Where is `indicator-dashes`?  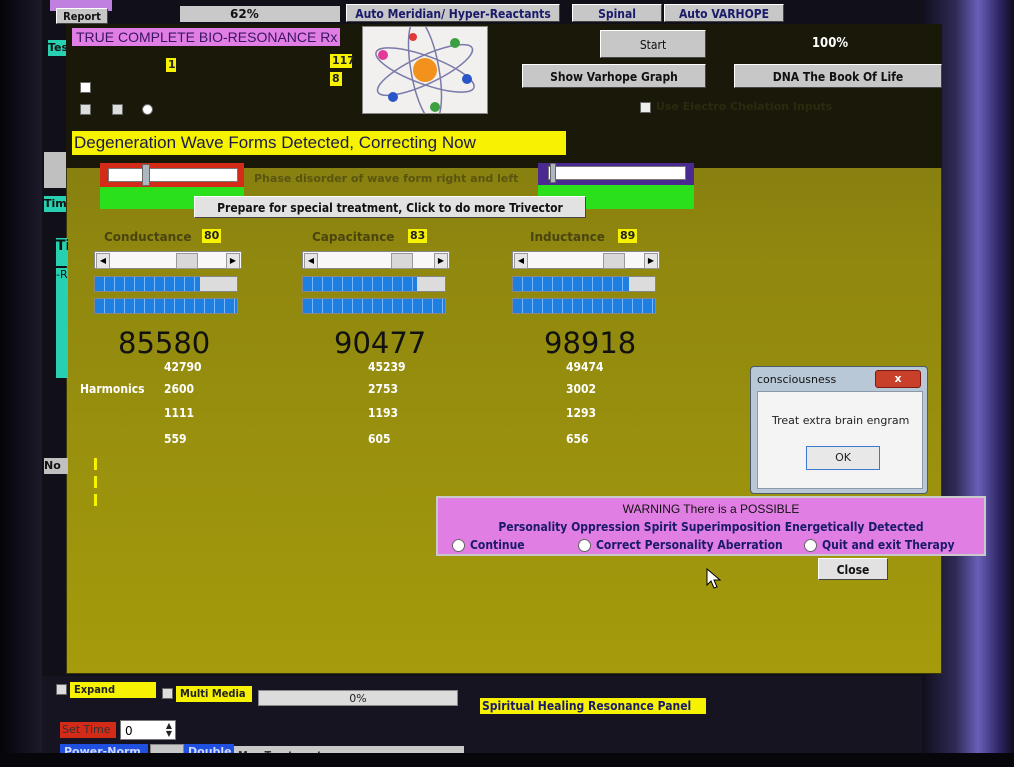 indicator-dashes is located at coordinates (95, 485).